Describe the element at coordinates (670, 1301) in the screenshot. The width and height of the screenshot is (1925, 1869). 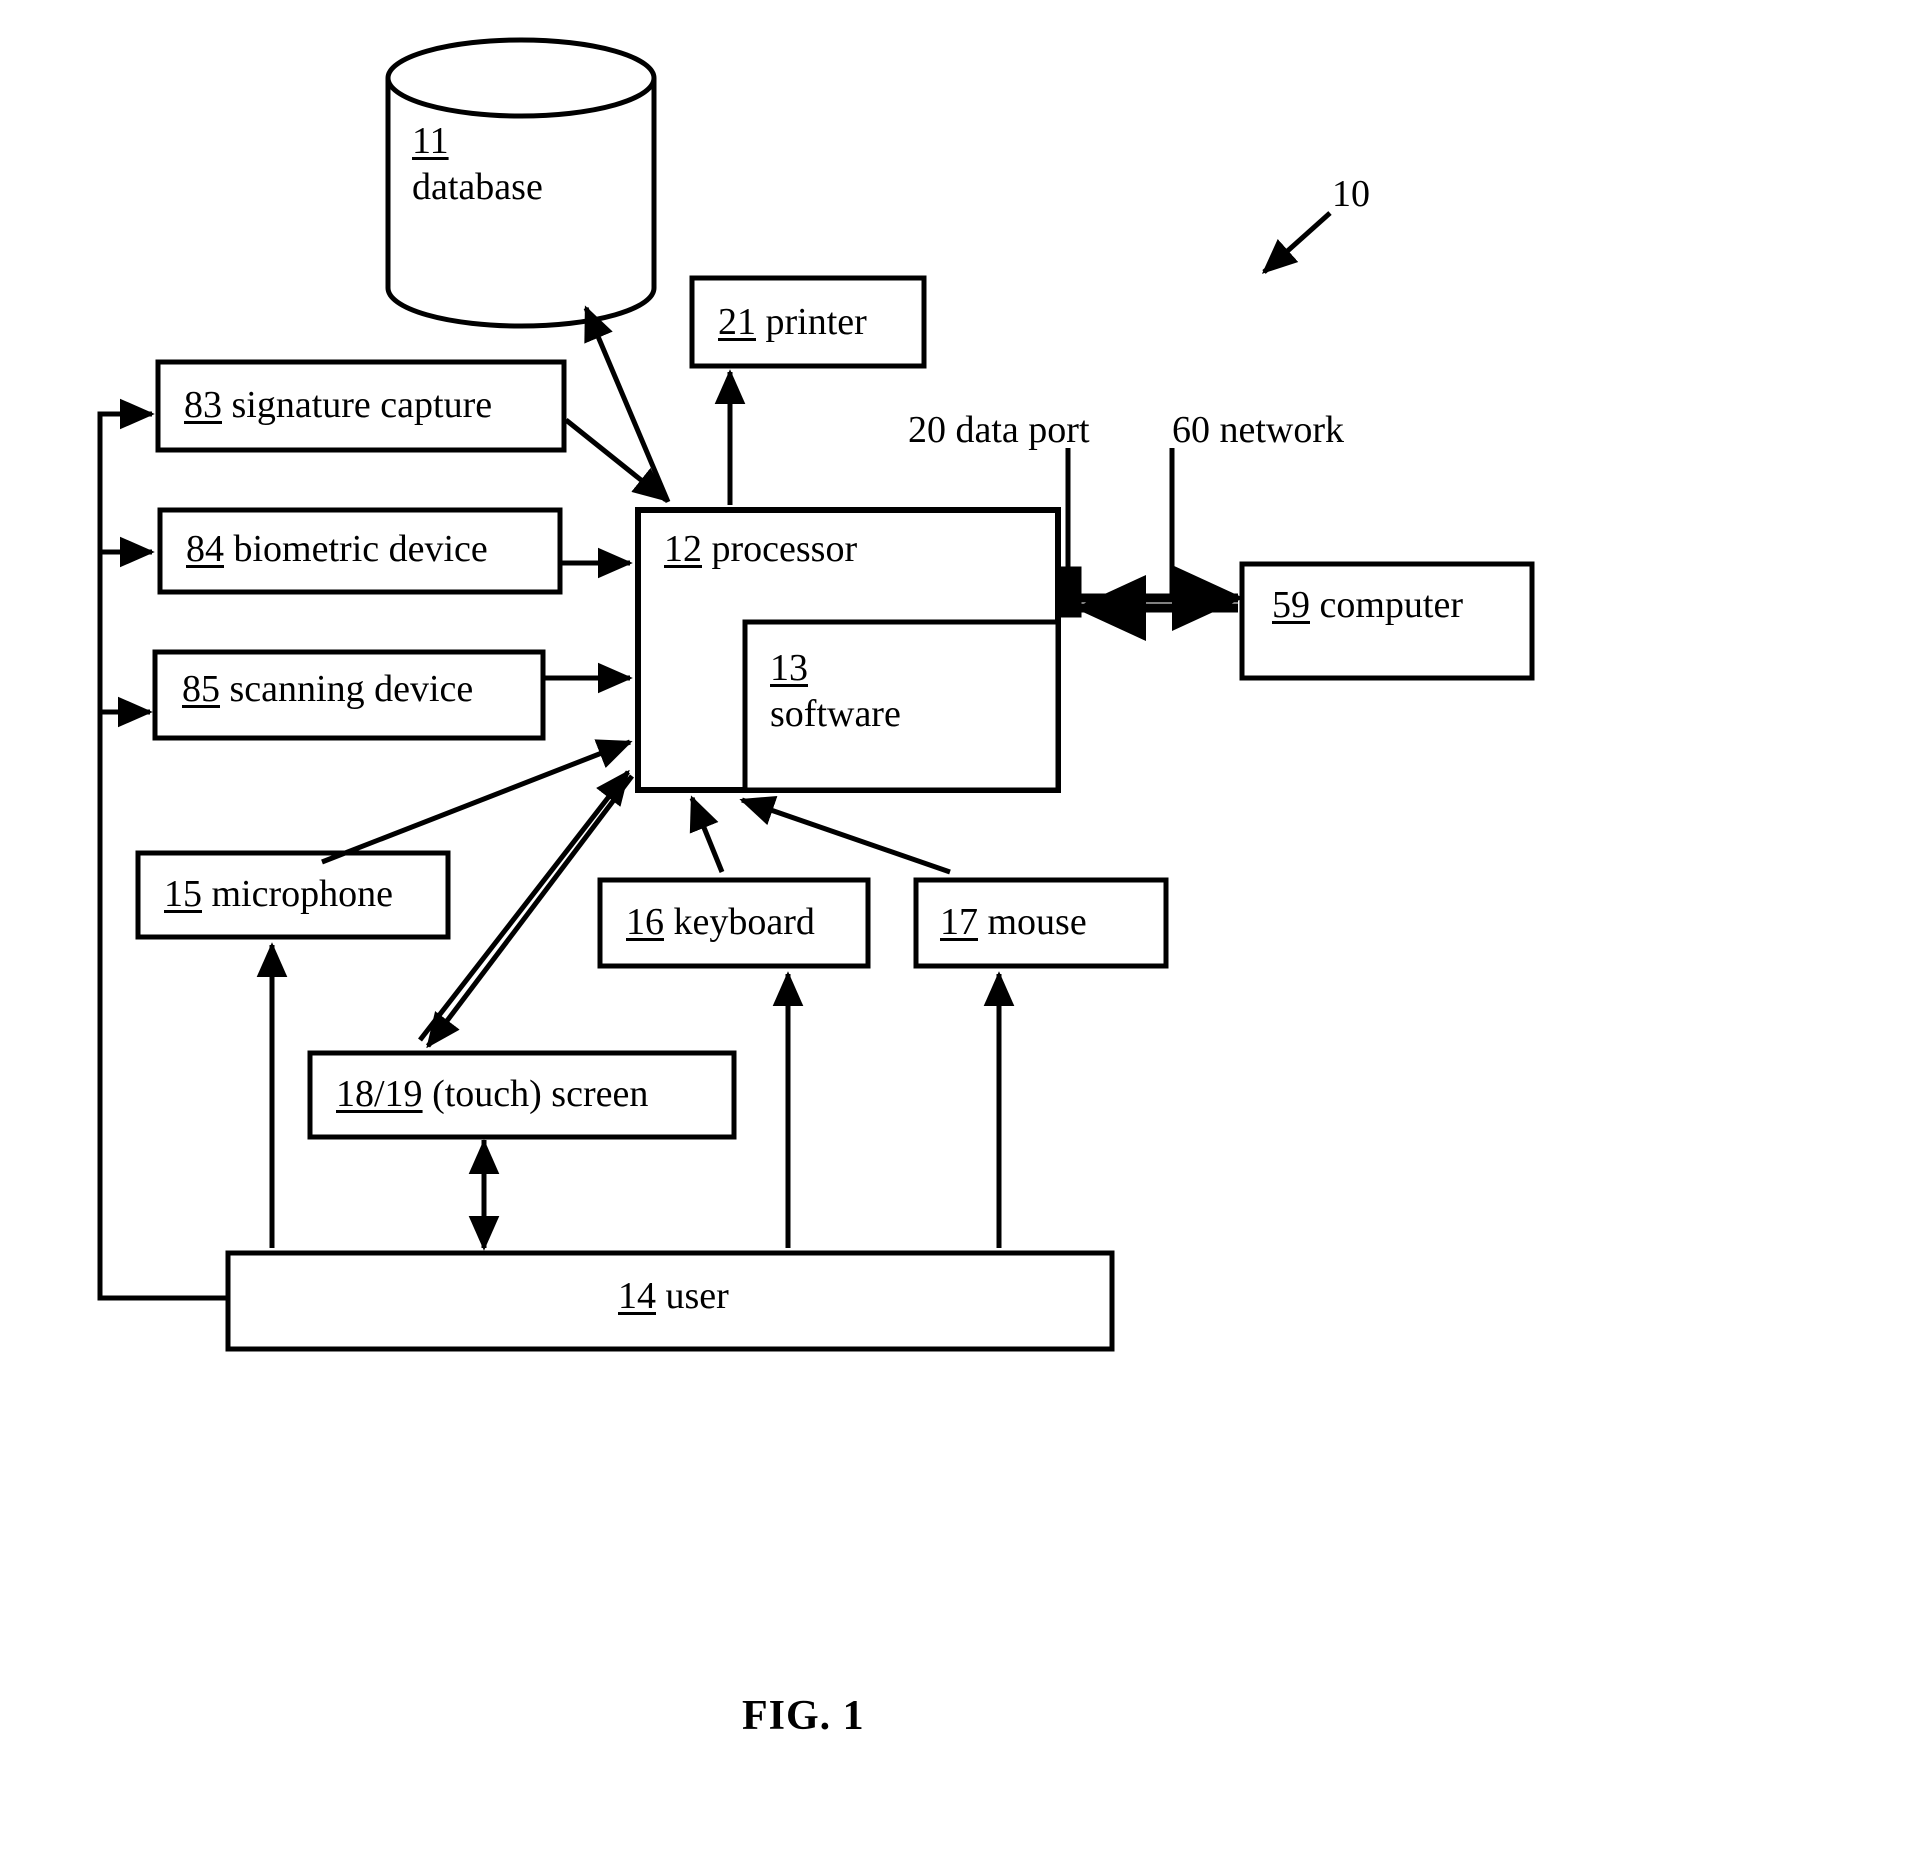
I see `user-box` at that location.